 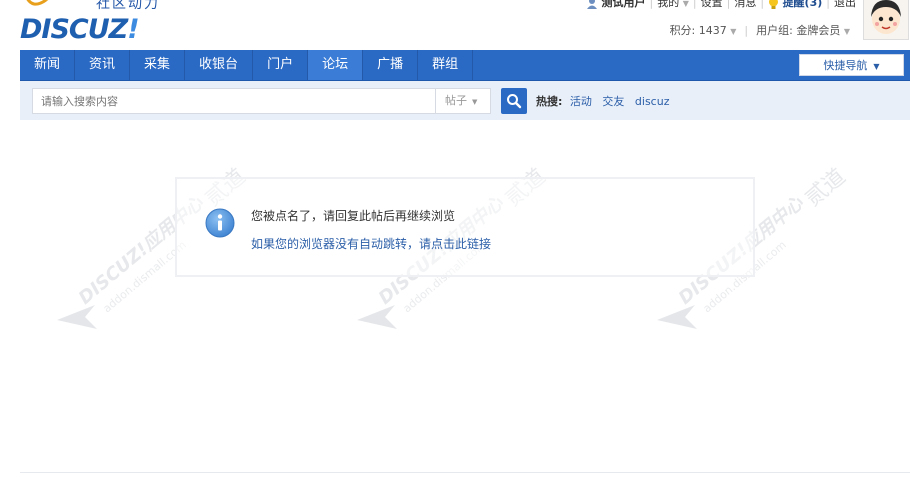 I want to click on nav-list: 新闻 资讯 采集 收银台 门户 论坛 广播 群组, so click(x=465, y=65).